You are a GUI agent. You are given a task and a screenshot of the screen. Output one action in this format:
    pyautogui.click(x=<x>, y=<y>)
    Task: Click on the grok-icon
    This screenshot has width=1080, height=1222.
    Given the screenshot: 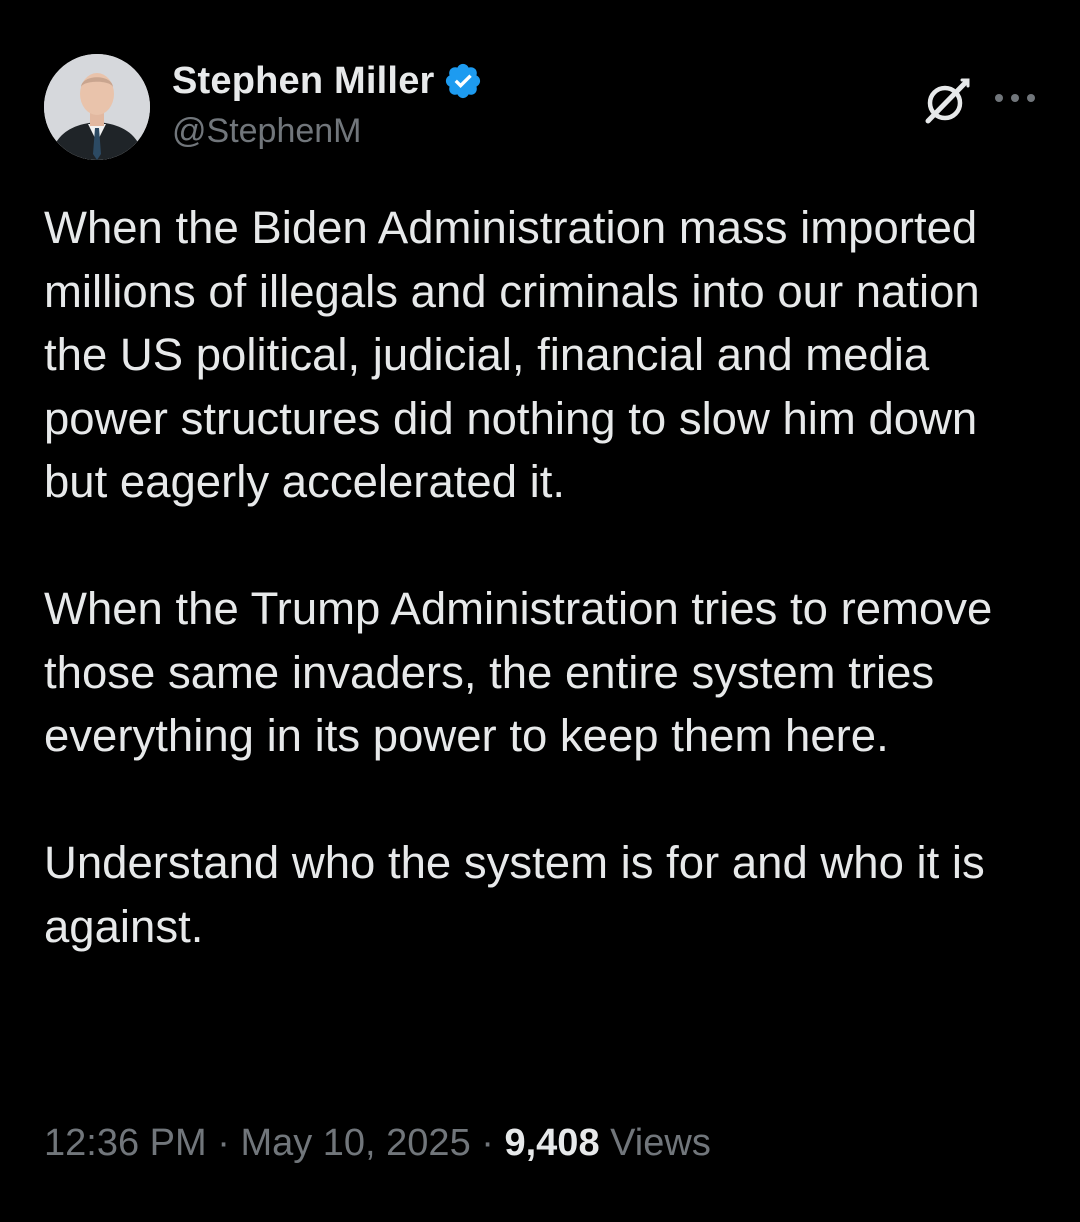 What is the action you would take?
    pyautogui.click(x=947, y=101)
    